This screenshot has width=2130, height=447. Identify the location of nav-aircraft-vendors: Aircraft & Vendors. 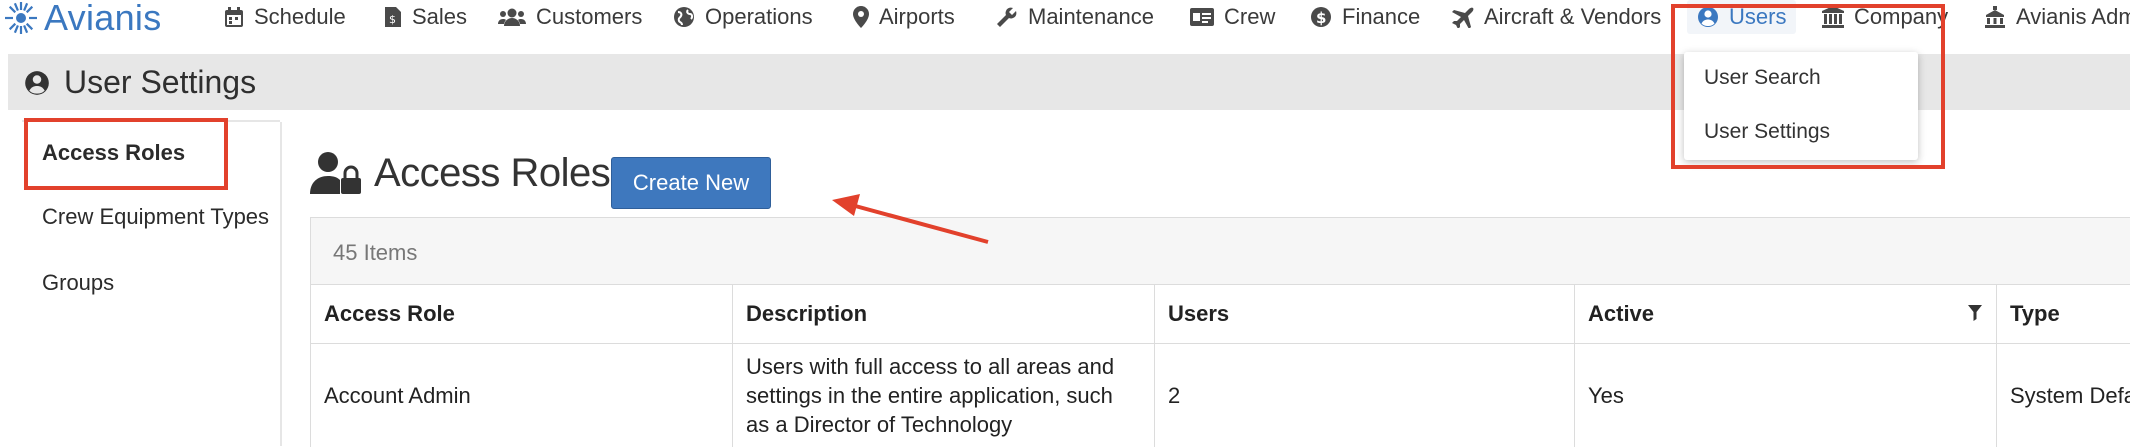
(1555, 17).